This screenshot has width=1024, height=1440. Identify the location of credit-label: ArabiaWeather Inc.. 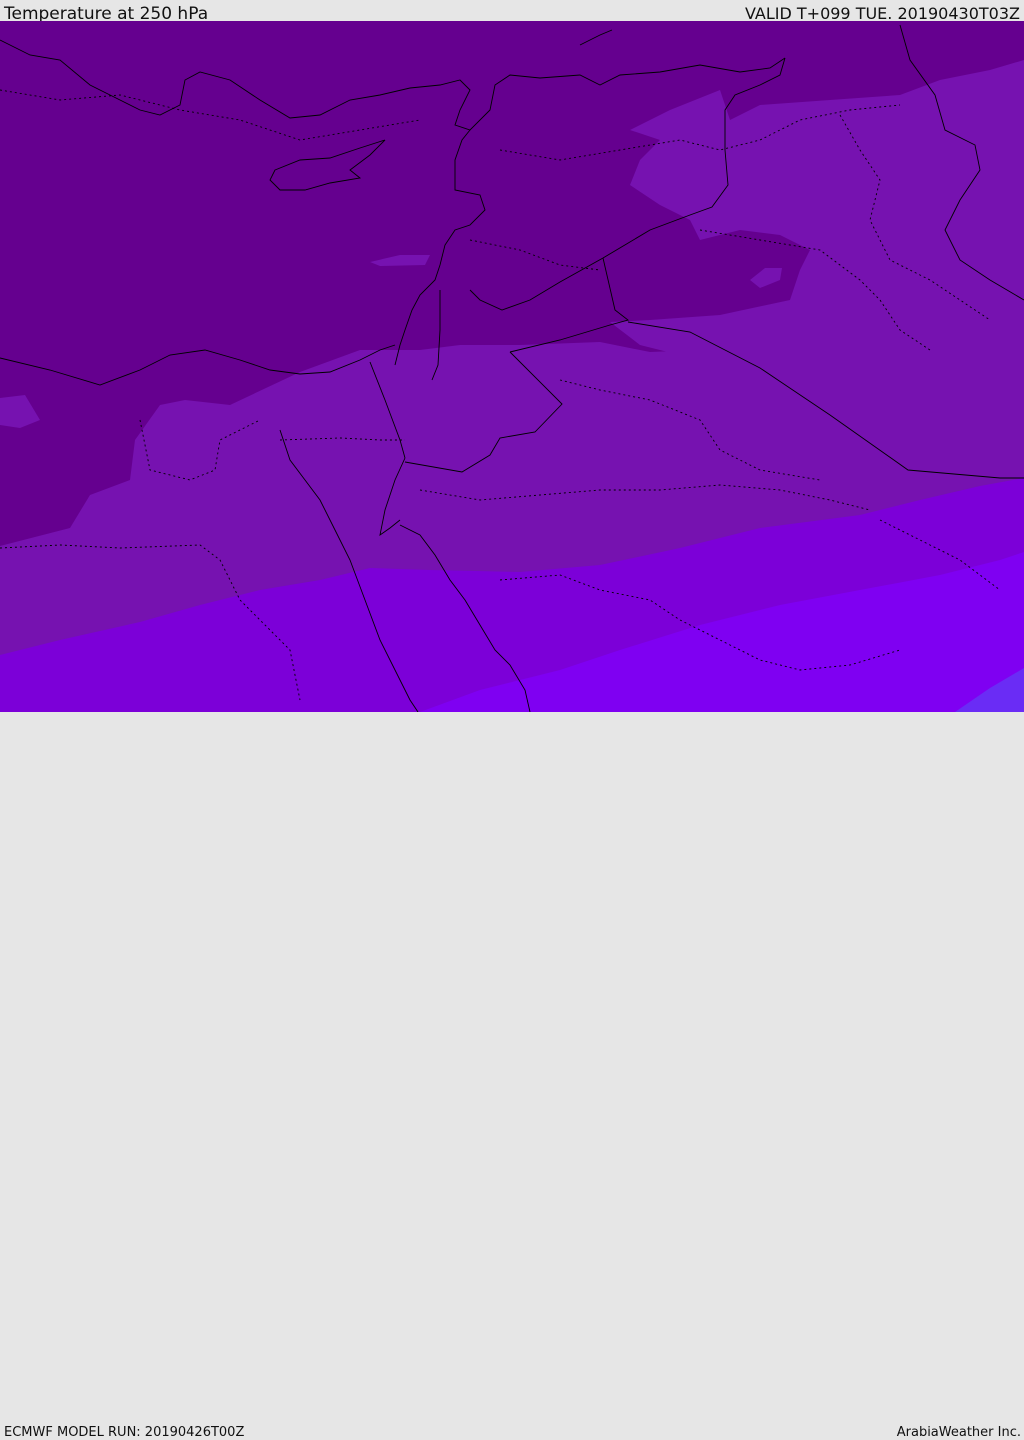
(958, 1432).